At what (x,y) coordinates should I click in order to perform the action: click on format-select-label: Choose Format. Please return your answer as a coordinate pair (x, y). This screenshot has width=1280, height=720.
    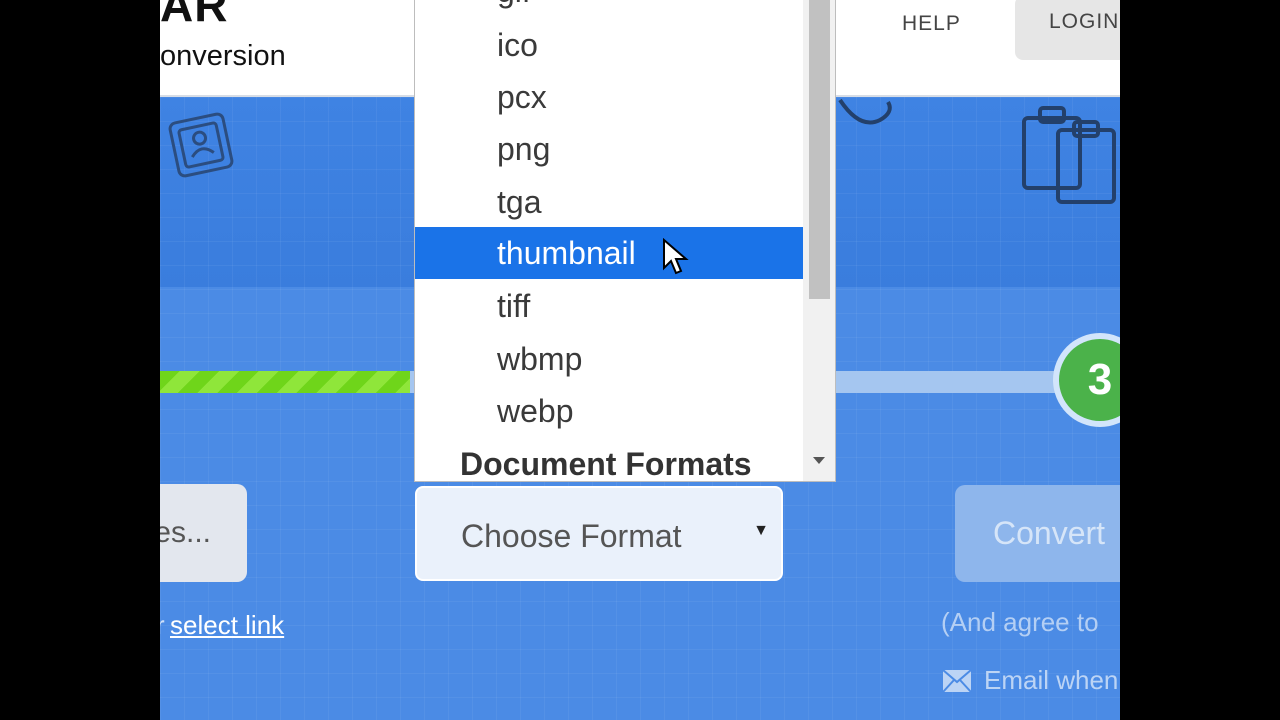
    Looking at the image, I should click on (571, 536).